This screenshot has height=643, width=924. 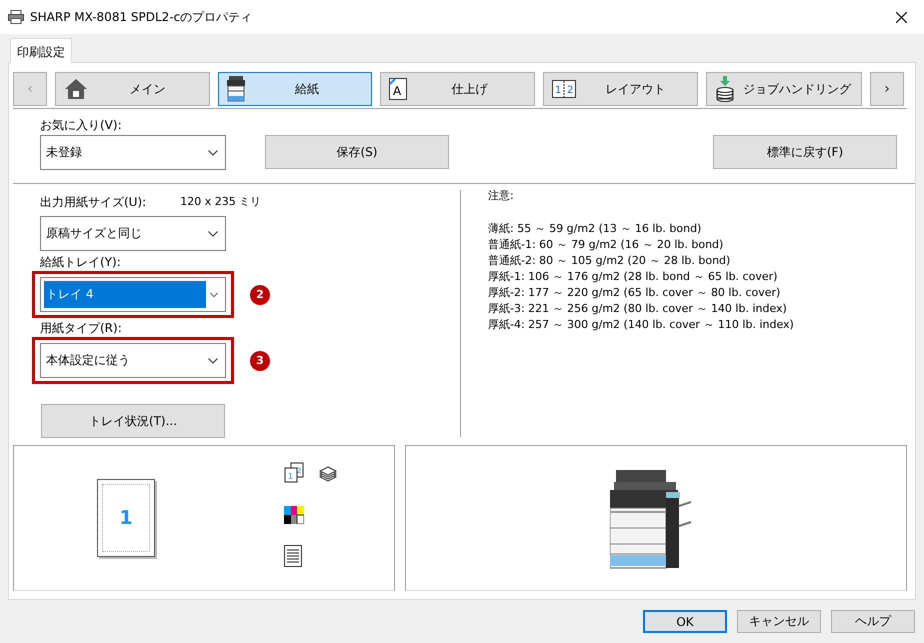 What do you see at coordinates (126, 518) in the screenshot?
I see `page-preview: 1` at bounding box center [126, 518].